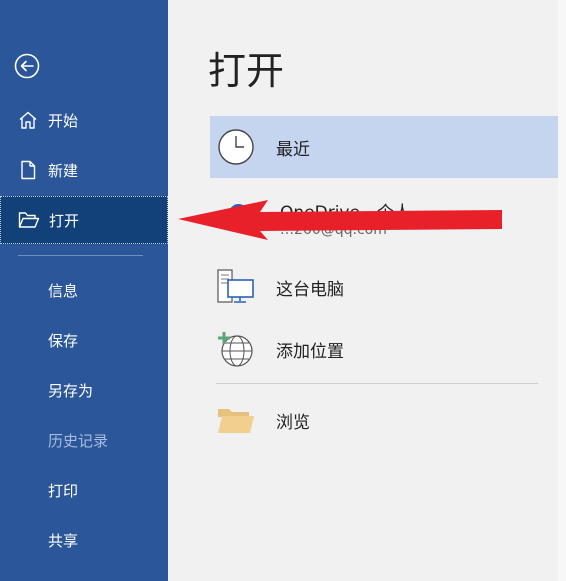 This screenshot has height=581, width=566. What do you see at coordinates (28, 170) in the screenshot?
I see `new-document-icon` at bounding box center [28, 170].